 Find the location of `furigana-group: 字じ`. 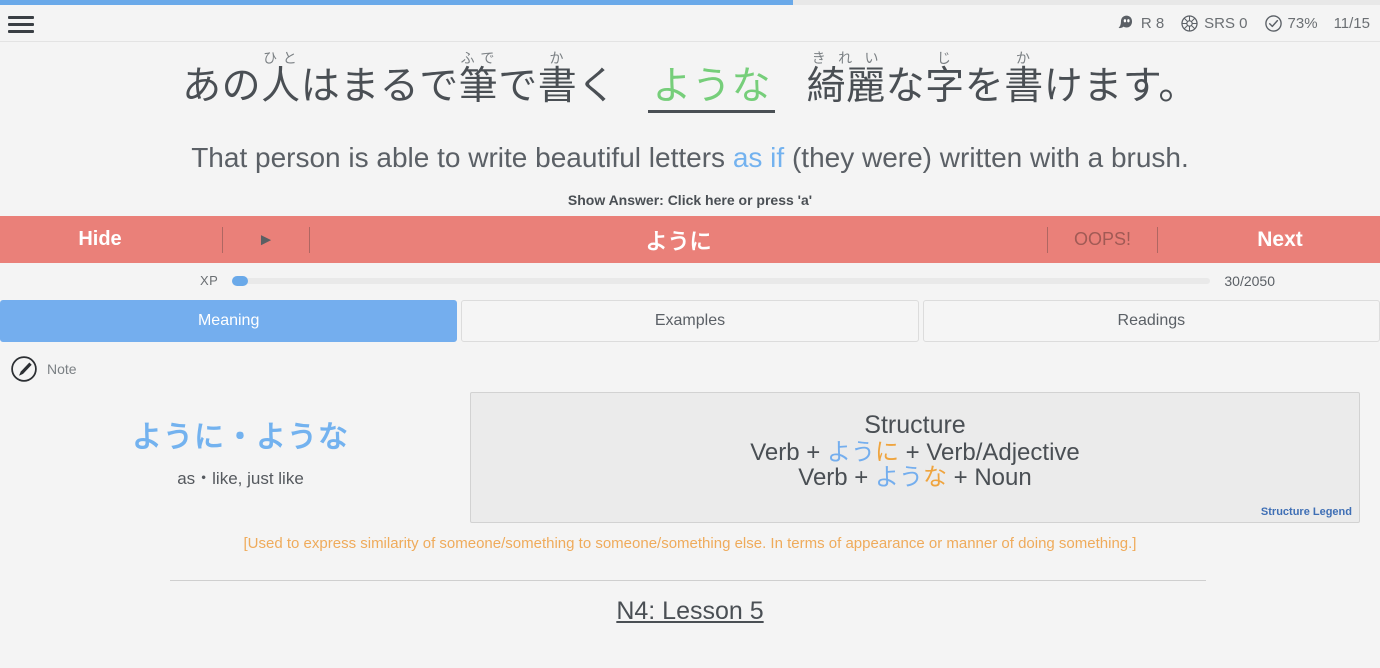

furigana-group: 字じ is located at coordinates (945, 79).